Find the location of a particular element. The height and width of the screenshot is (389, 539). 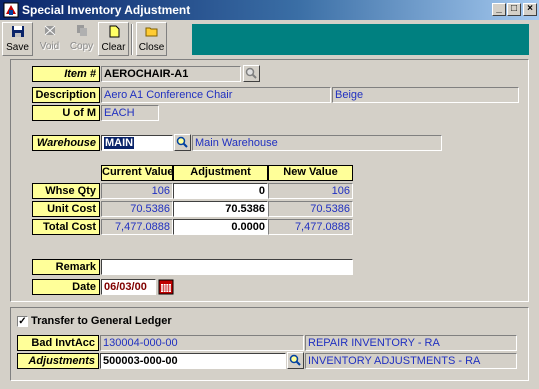

close-button: Close is located at coordinates (151, 39).